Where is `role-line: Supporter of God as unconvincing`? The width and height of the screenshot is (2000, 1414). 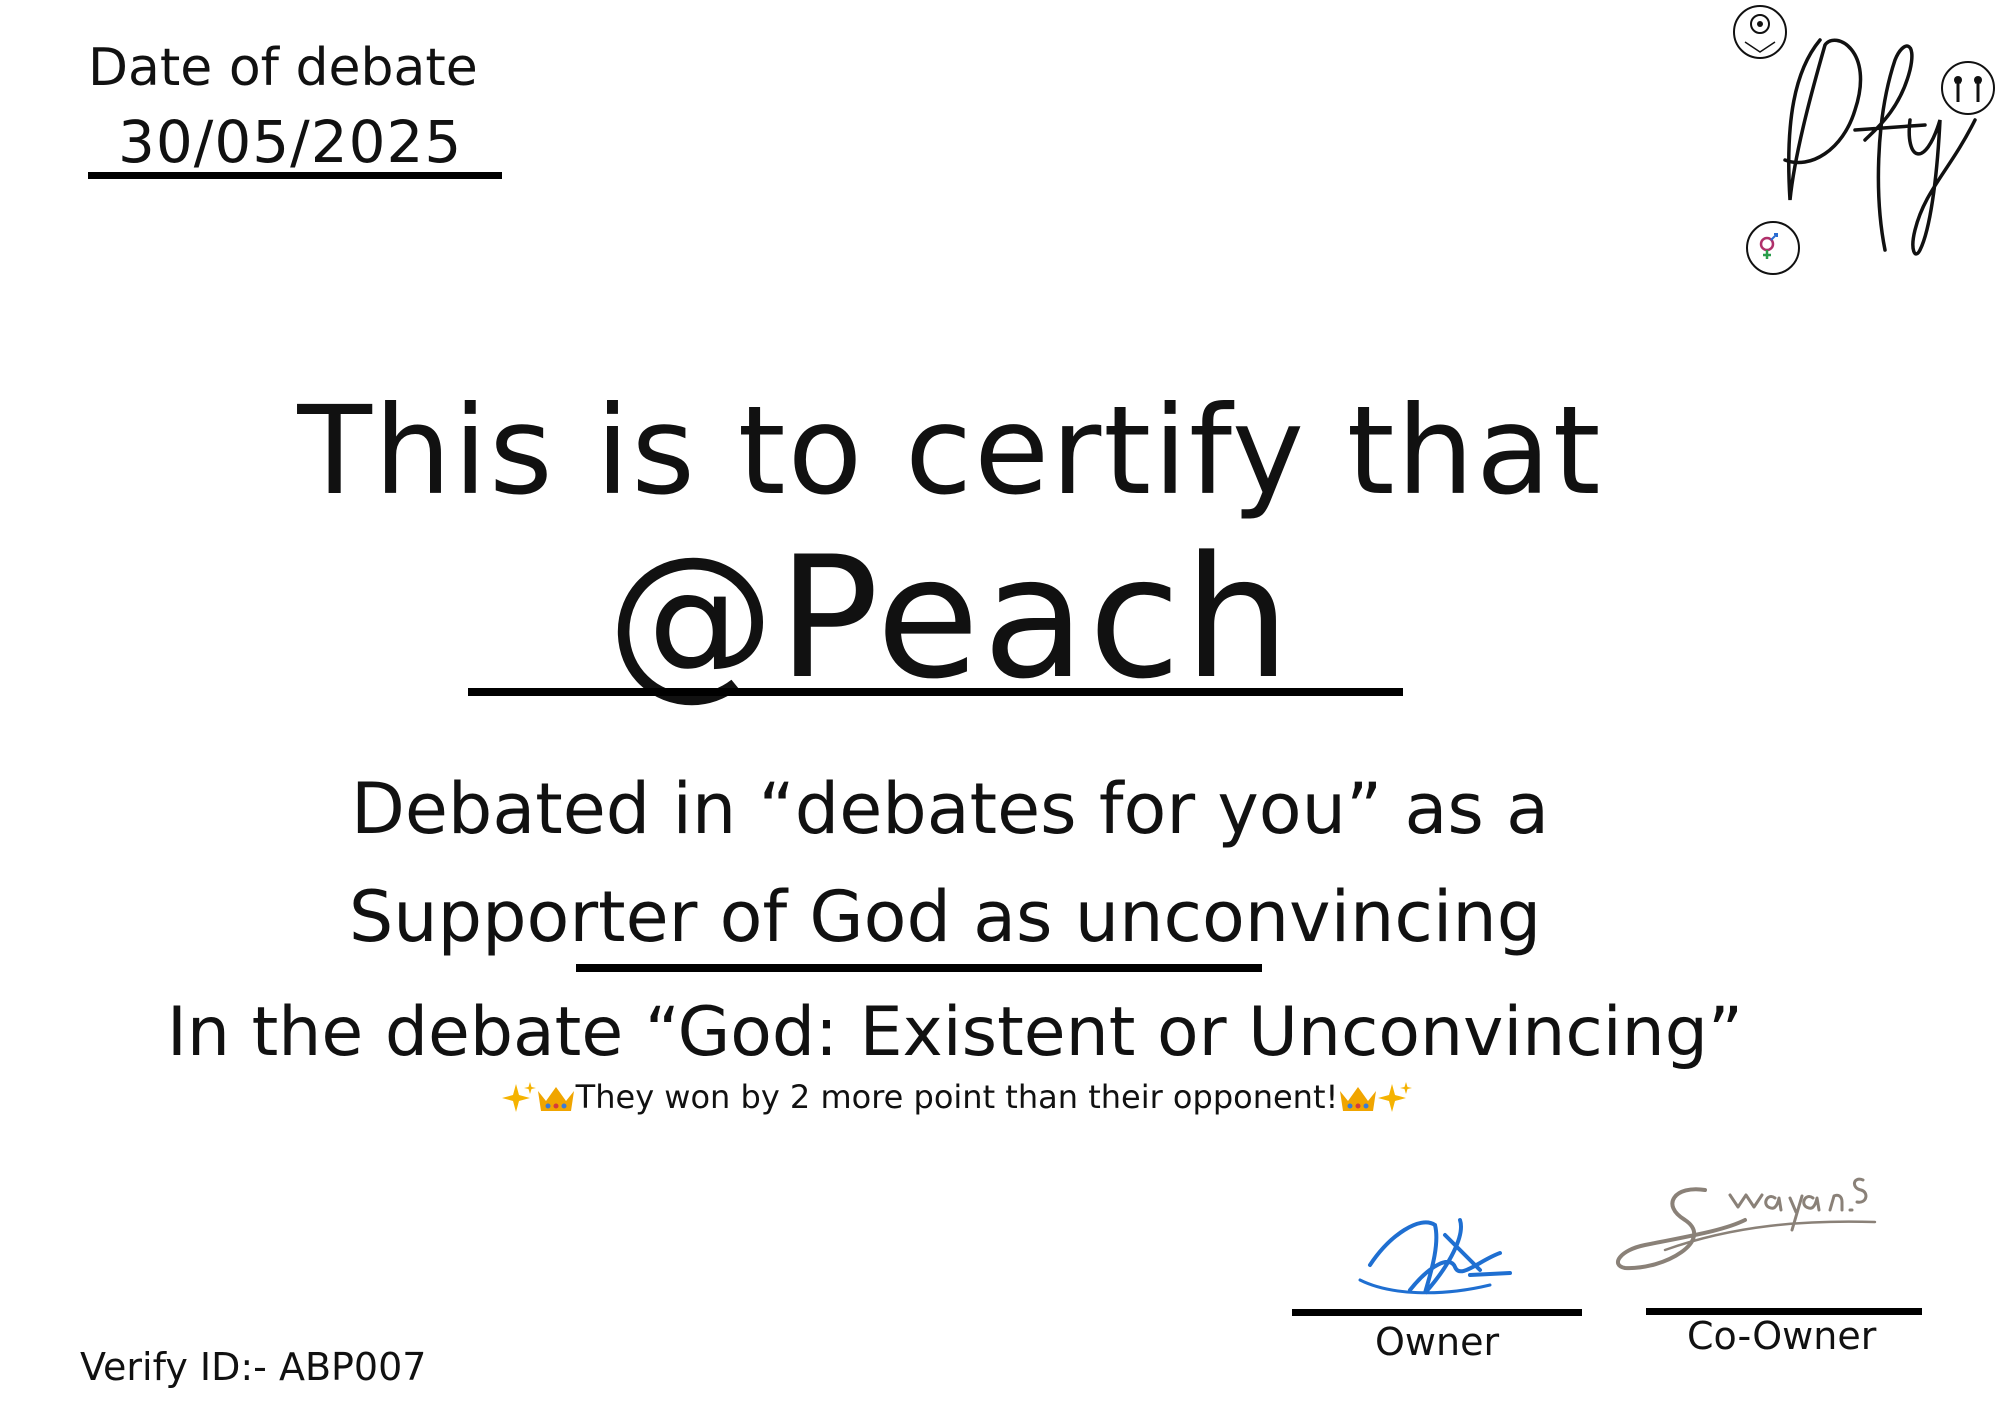
role-line: Supporter of God as unconvincing is located at coordinates (945, 917).